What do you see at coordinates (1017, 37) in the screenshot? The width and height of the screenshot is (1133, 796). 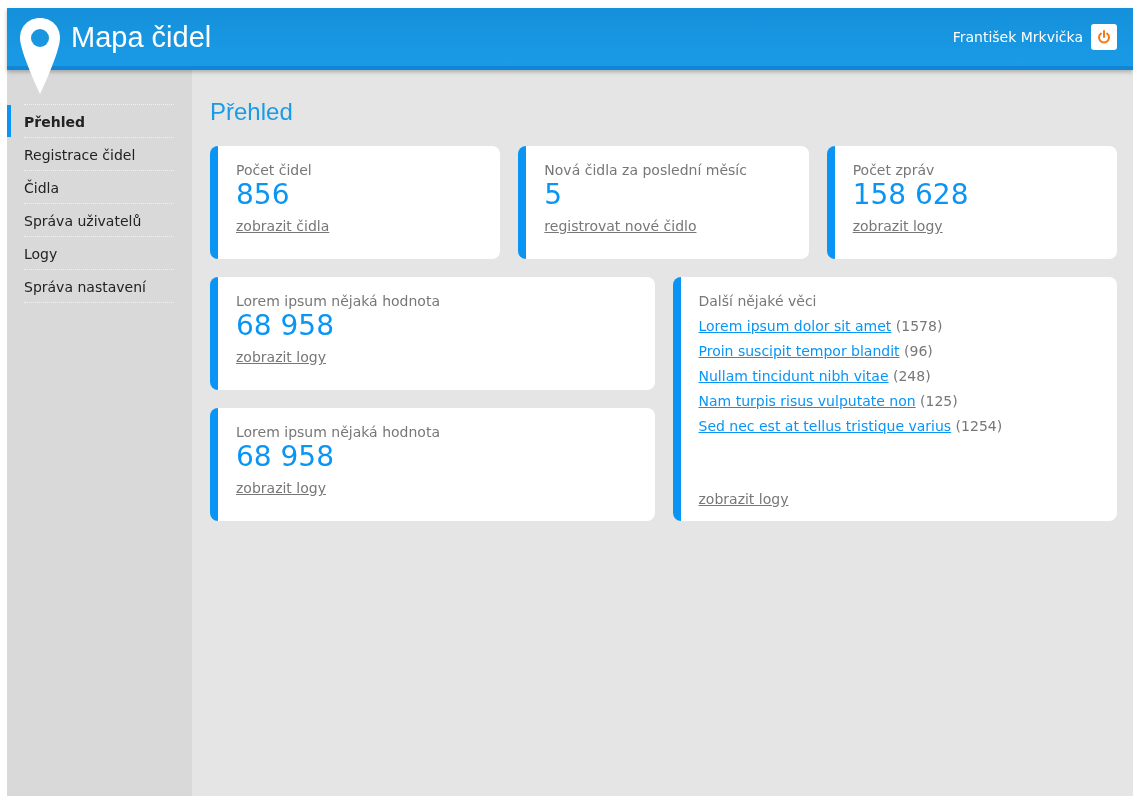 I see `user-name: František Mrkvička` at bounding box center [1017, 37].